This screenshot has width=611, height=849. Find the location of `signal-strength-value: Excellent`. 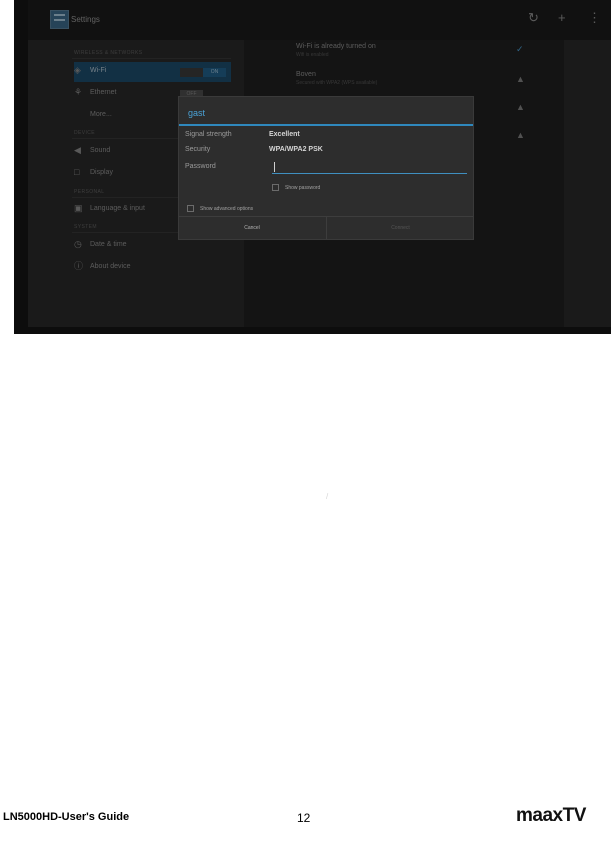

signal-strength-value: Excellent is located at coordinates (284, 134).